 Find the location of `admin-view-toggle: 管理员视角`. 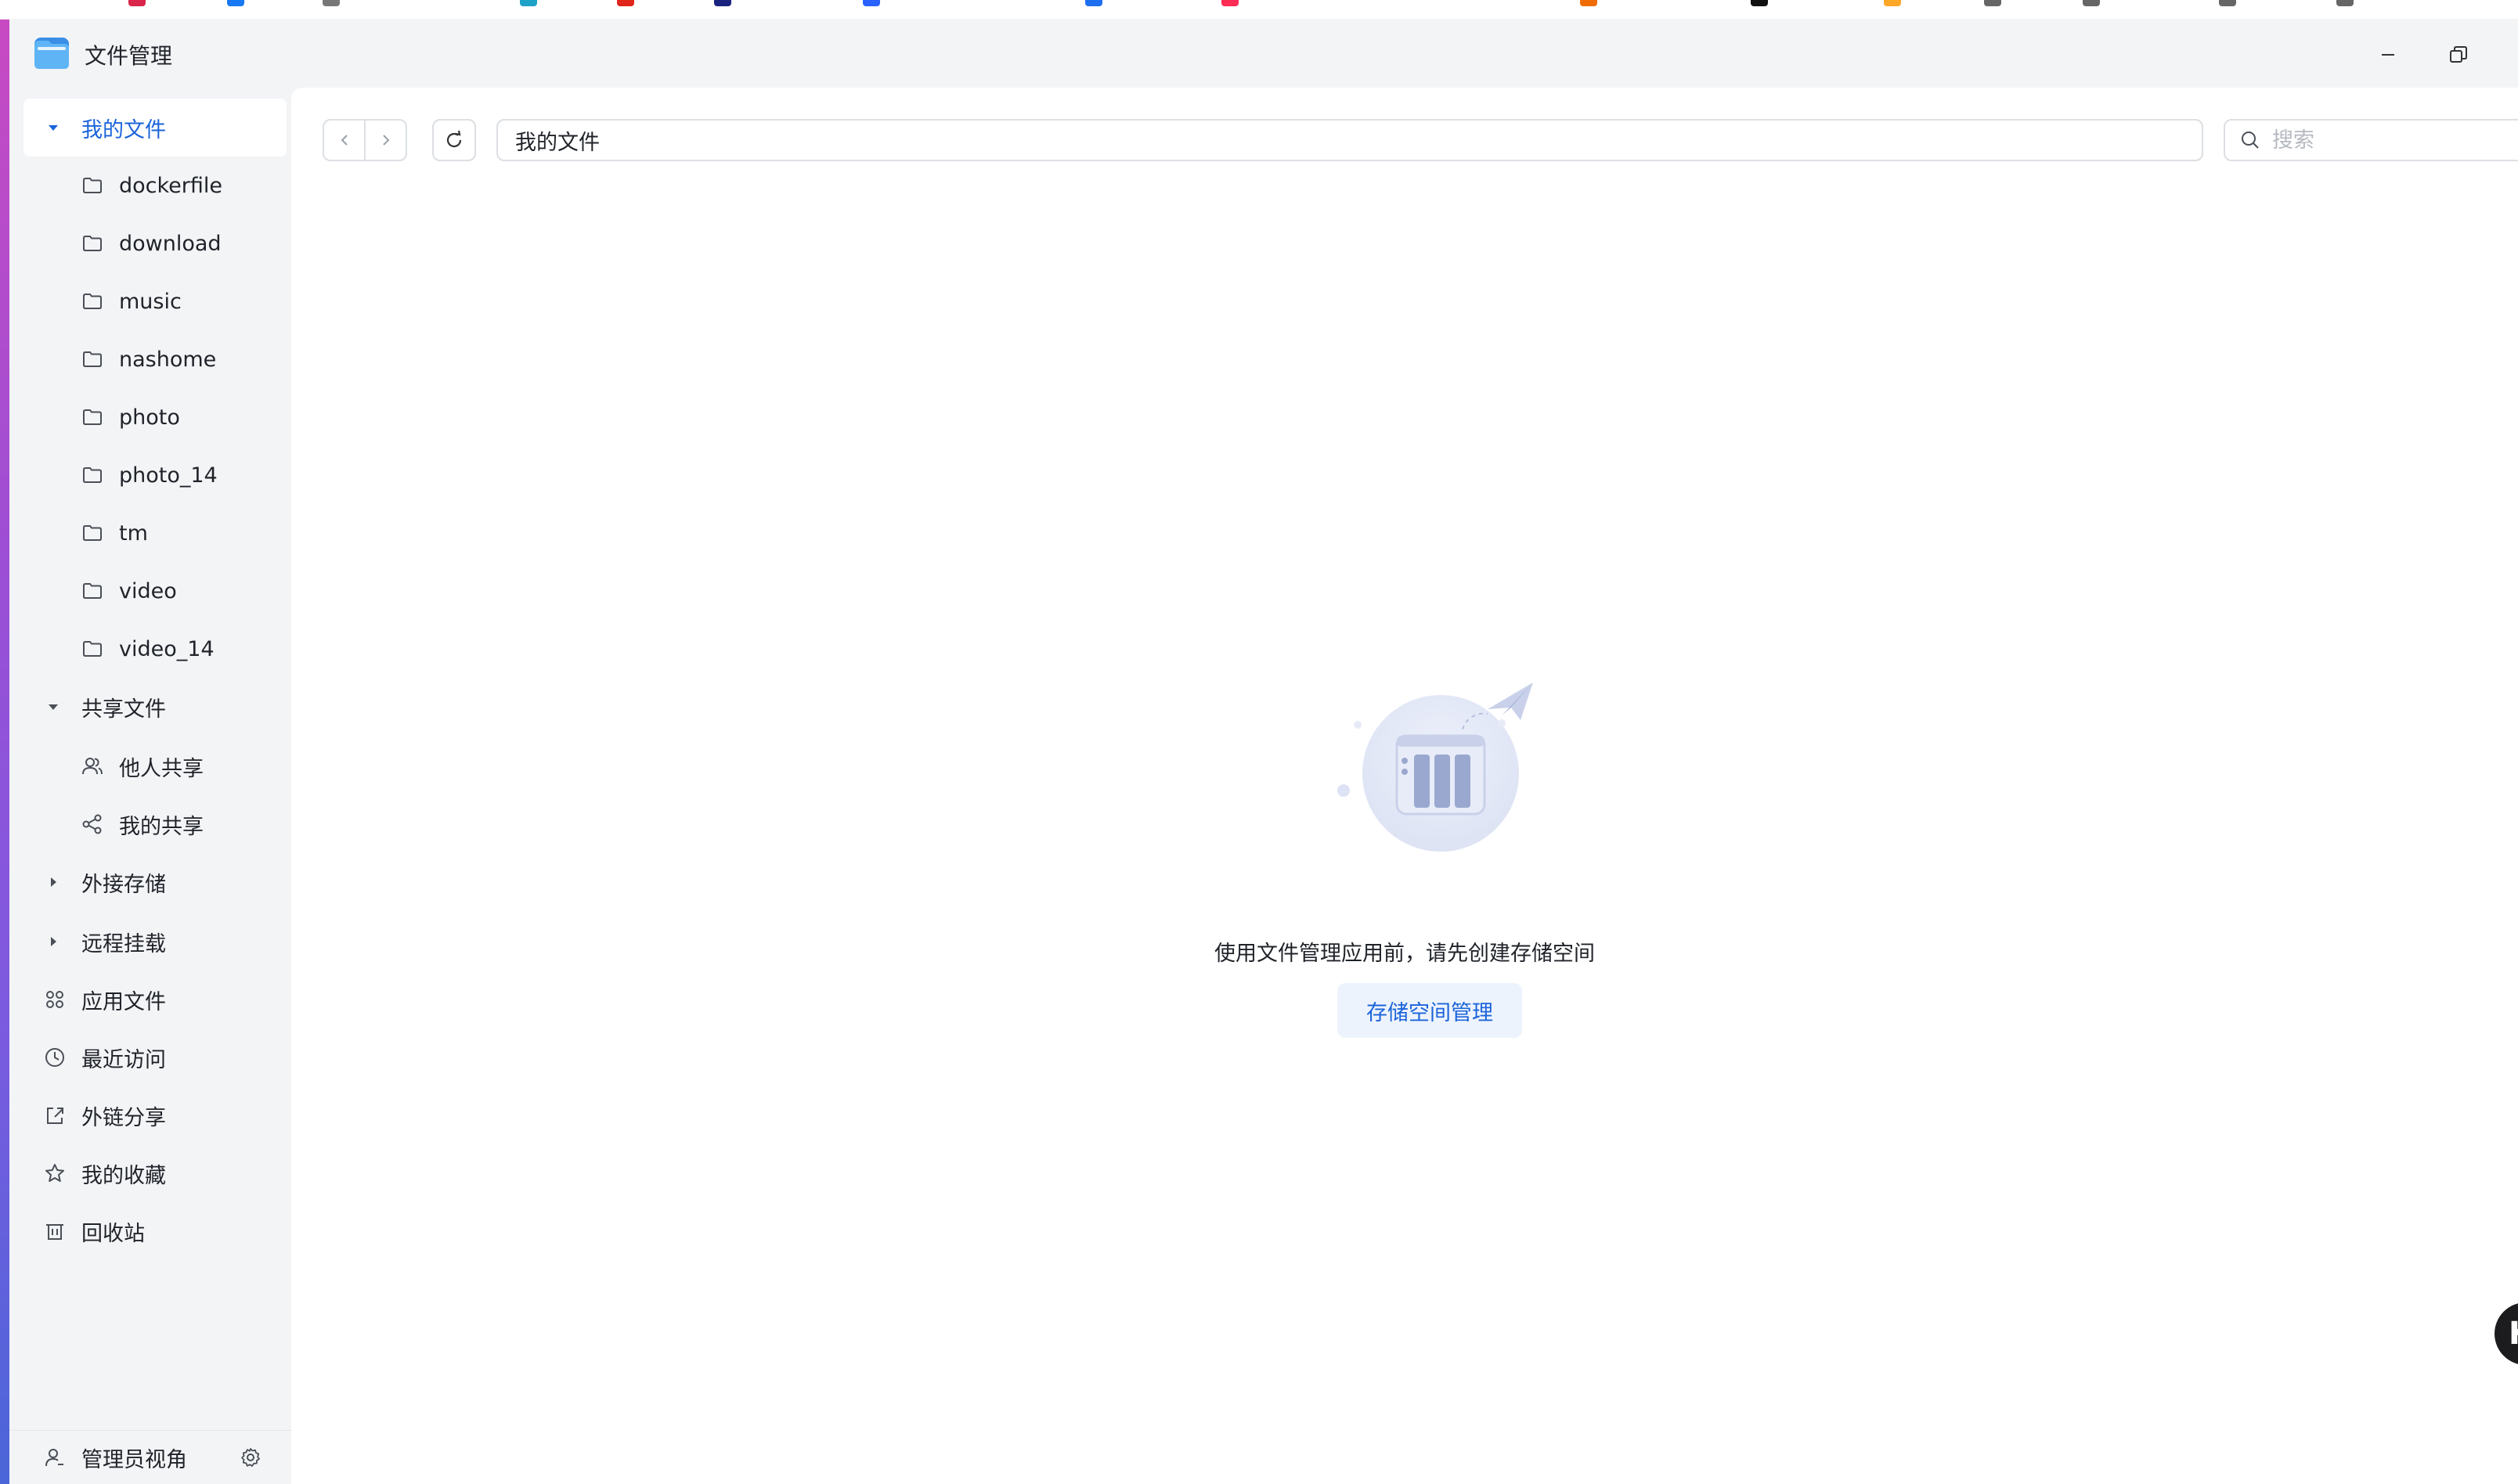

admin-view-toggle: 管理员视角 is located at coordinates (125, 1458).